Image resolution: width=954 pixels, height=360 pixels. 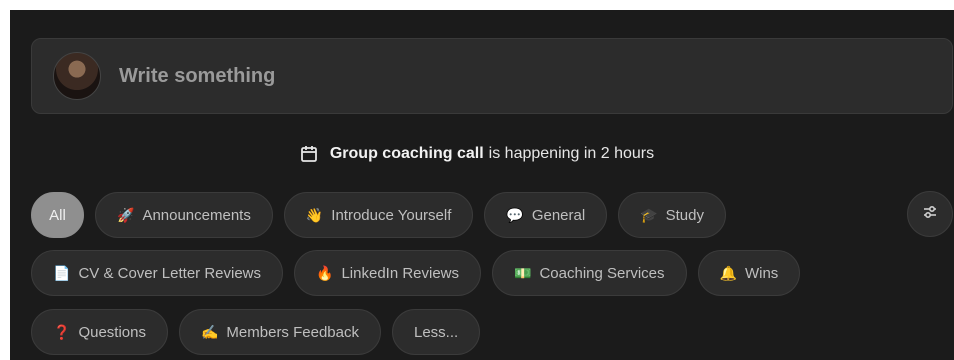 I want to click on category-all: All, so click(x=57, y=215).